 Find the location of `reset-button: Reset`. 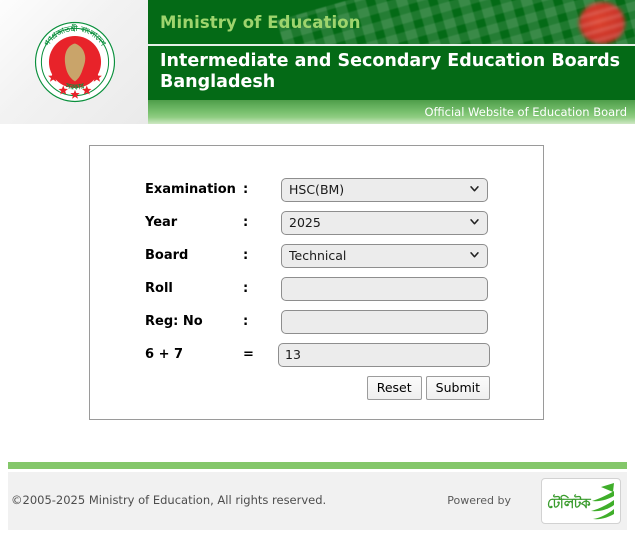

reset-button: Reset is located at coordinates (394, 388).